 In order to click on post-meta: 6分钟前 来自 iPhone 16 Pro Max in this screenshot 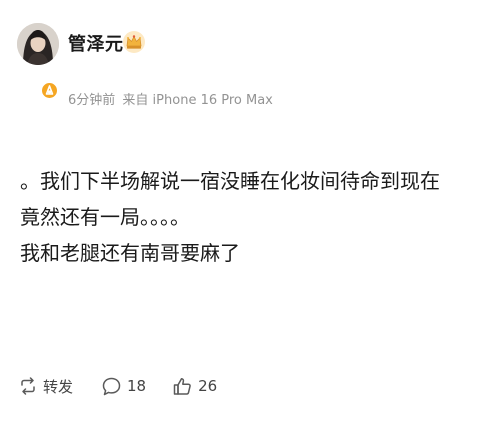, I will do `click(172, 98)`.